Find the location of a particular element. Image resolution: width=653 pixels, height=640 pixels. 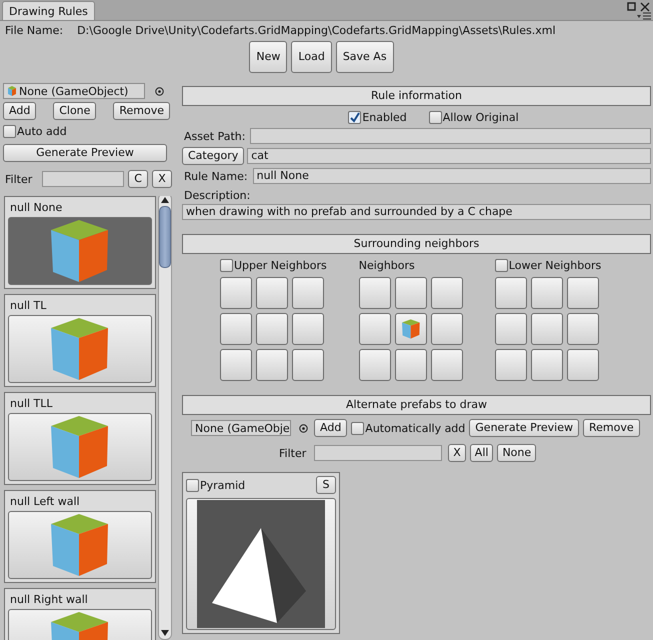

rule-card: null TLL is located at coordinates (80, 438).